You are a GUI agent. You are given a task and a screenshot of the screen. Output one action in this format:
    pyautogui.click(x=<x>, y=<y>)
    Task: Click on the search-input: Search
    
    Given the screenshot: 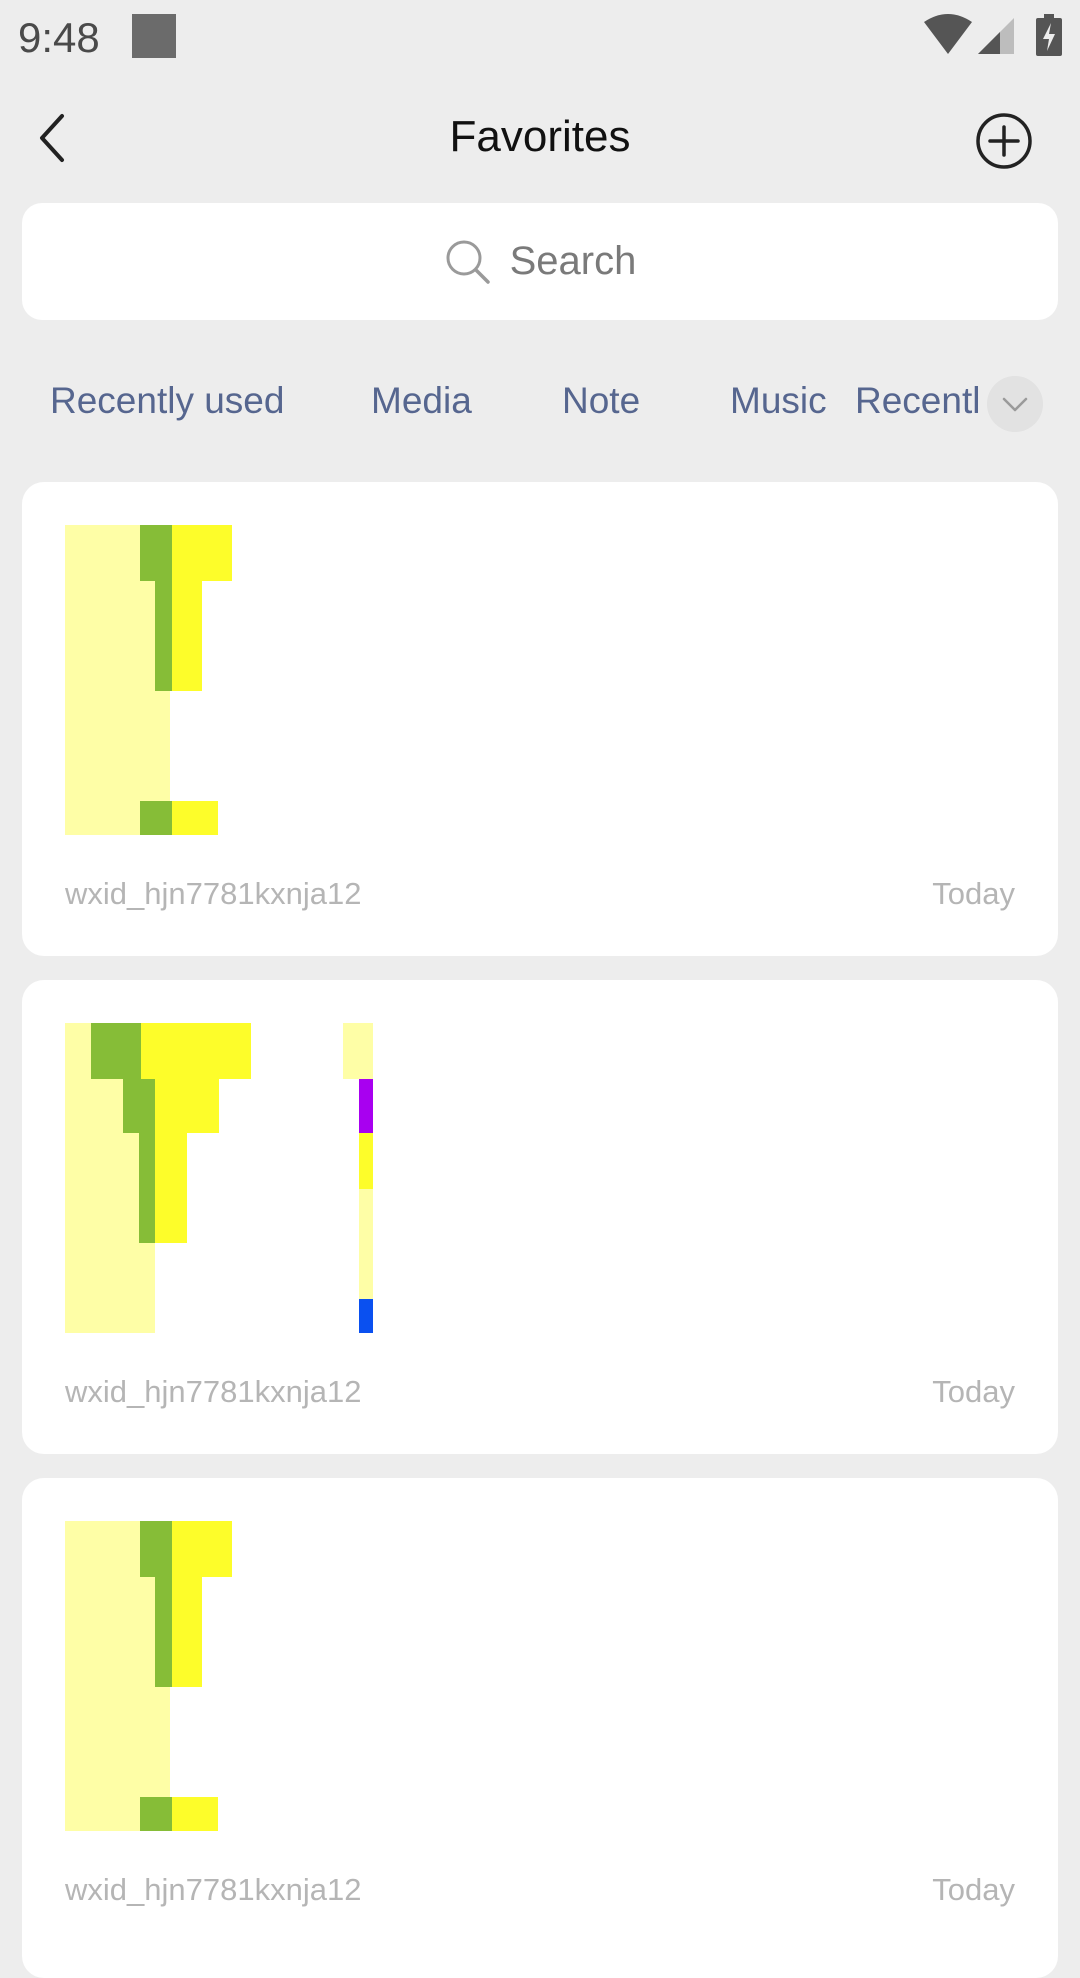 What is the action you would take?
    pyautogui.click(x=540, y=261)
    